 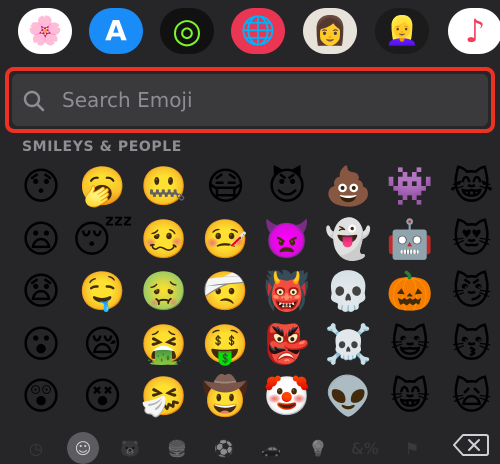 What do you see at coordinates (103, 291) in the screenshot?
I see `emoji-key: 🤤` at bounding box center [103, 291].